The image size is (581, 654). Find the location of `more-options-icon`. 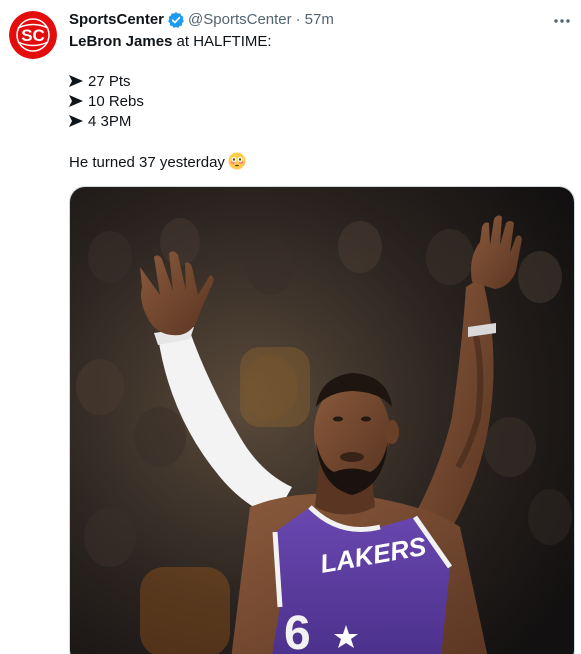

more-options-icon is located at coordinates (562, 21).